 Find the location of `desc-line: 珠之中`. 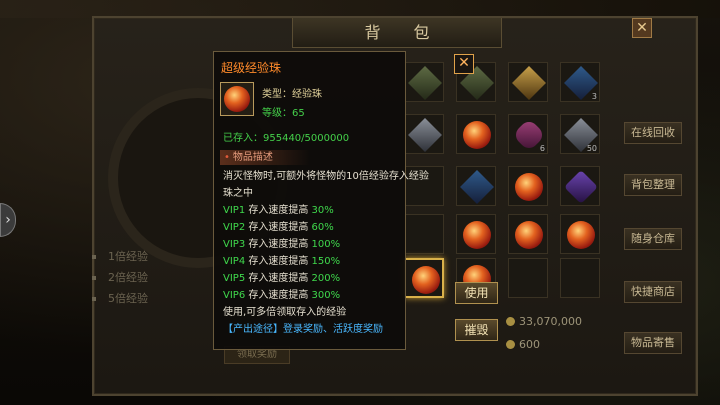

desc-line: 珠之中 is located at coordinates (238, 193).